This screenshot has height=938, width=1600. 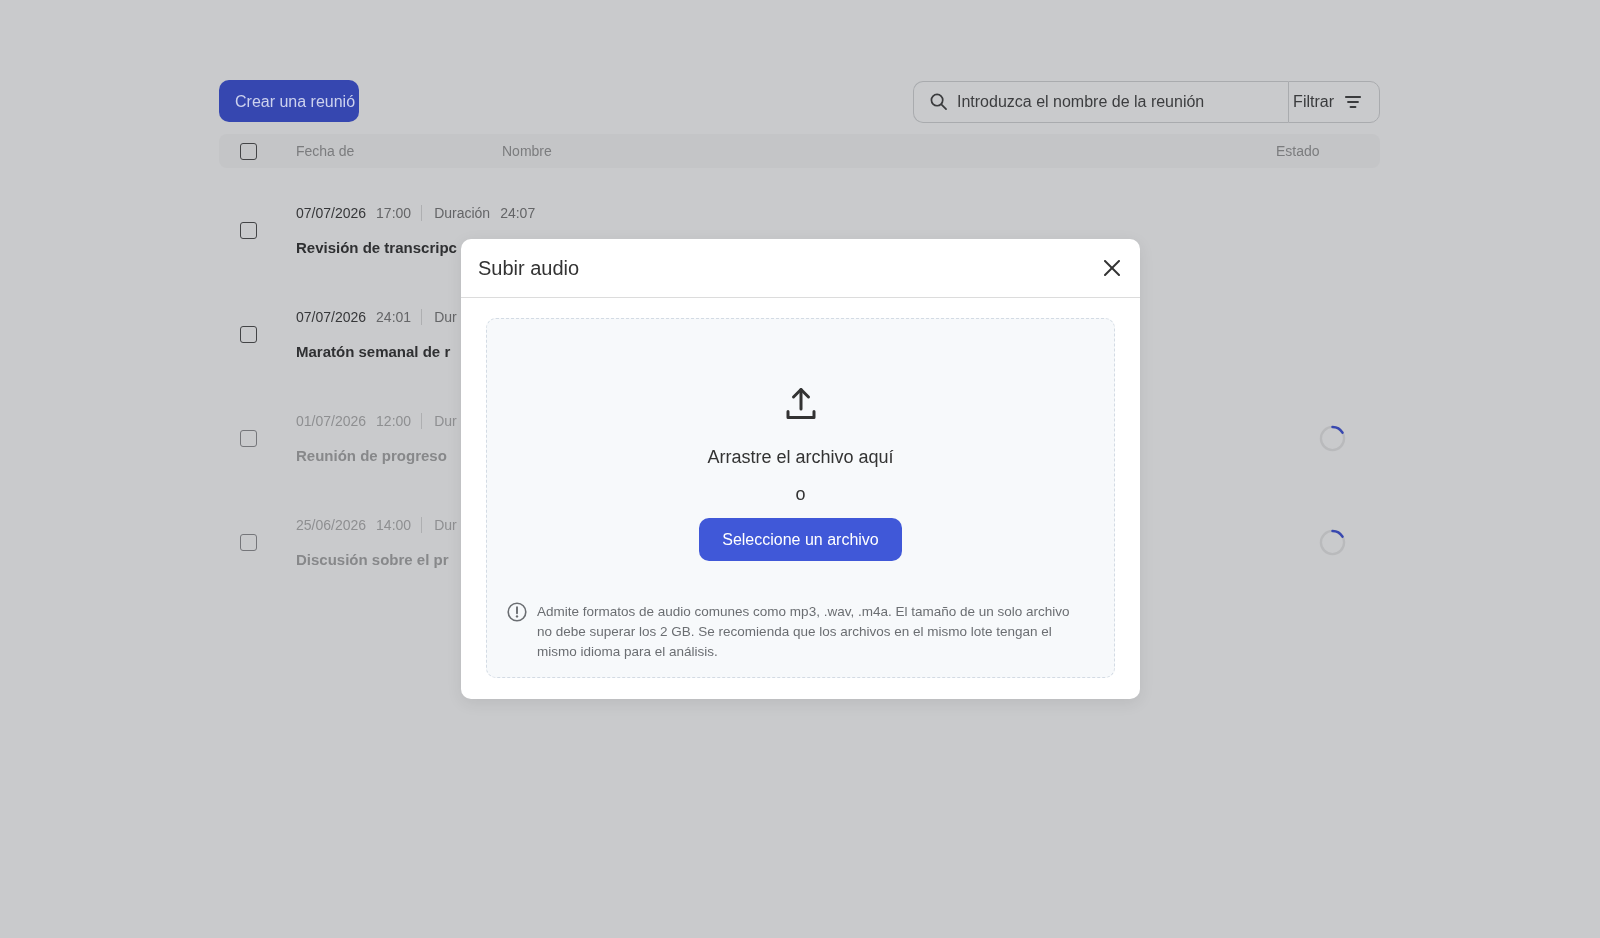 I want to click on date-text: 25/06/2026, so click(x=331, y=525).